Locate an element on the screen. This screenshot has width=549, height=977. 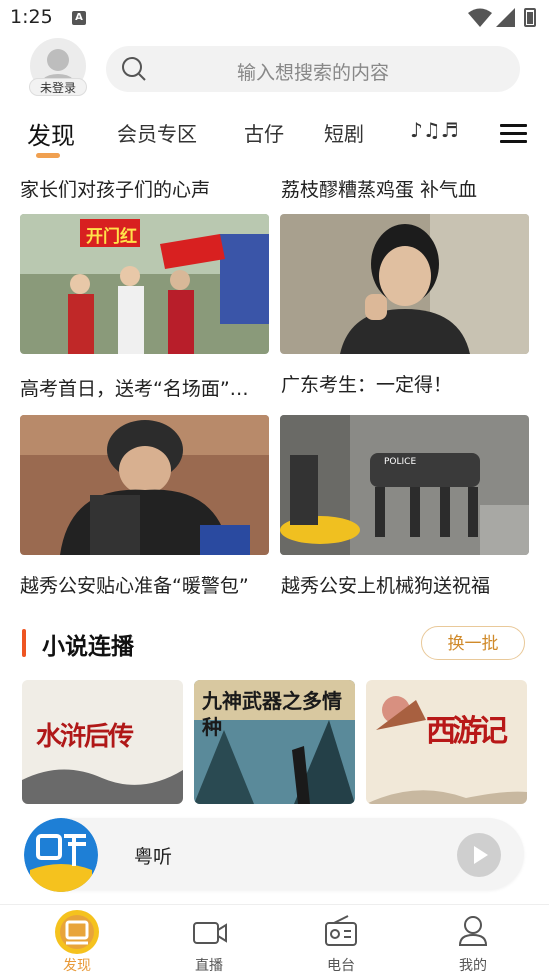
video-camera-icon is located at coordinates (210, 933).